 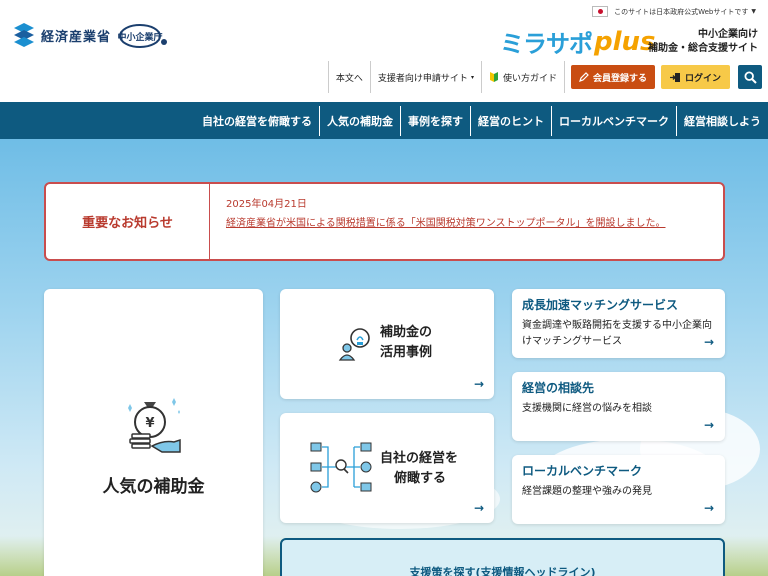 What do you see at coordinates (153, 487) in the screenshot?
I see `popular-subsidy-title: 人気の補助金` at bounding box center [153, 487].